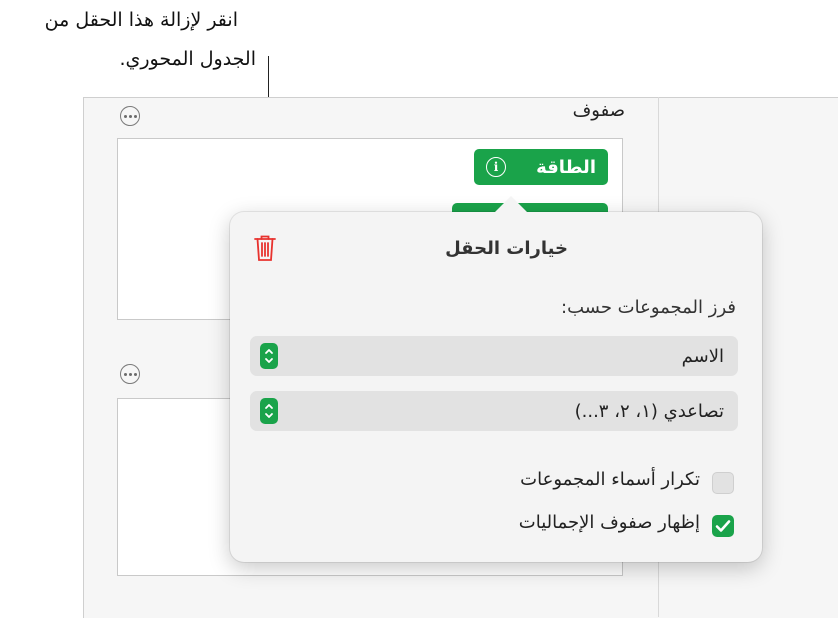 The image size is (838, 618). Describe the element at coordinates (648, 307) in the screenshot. I see `sort-groups-label: فرز المجموعات حسب:` at that location.